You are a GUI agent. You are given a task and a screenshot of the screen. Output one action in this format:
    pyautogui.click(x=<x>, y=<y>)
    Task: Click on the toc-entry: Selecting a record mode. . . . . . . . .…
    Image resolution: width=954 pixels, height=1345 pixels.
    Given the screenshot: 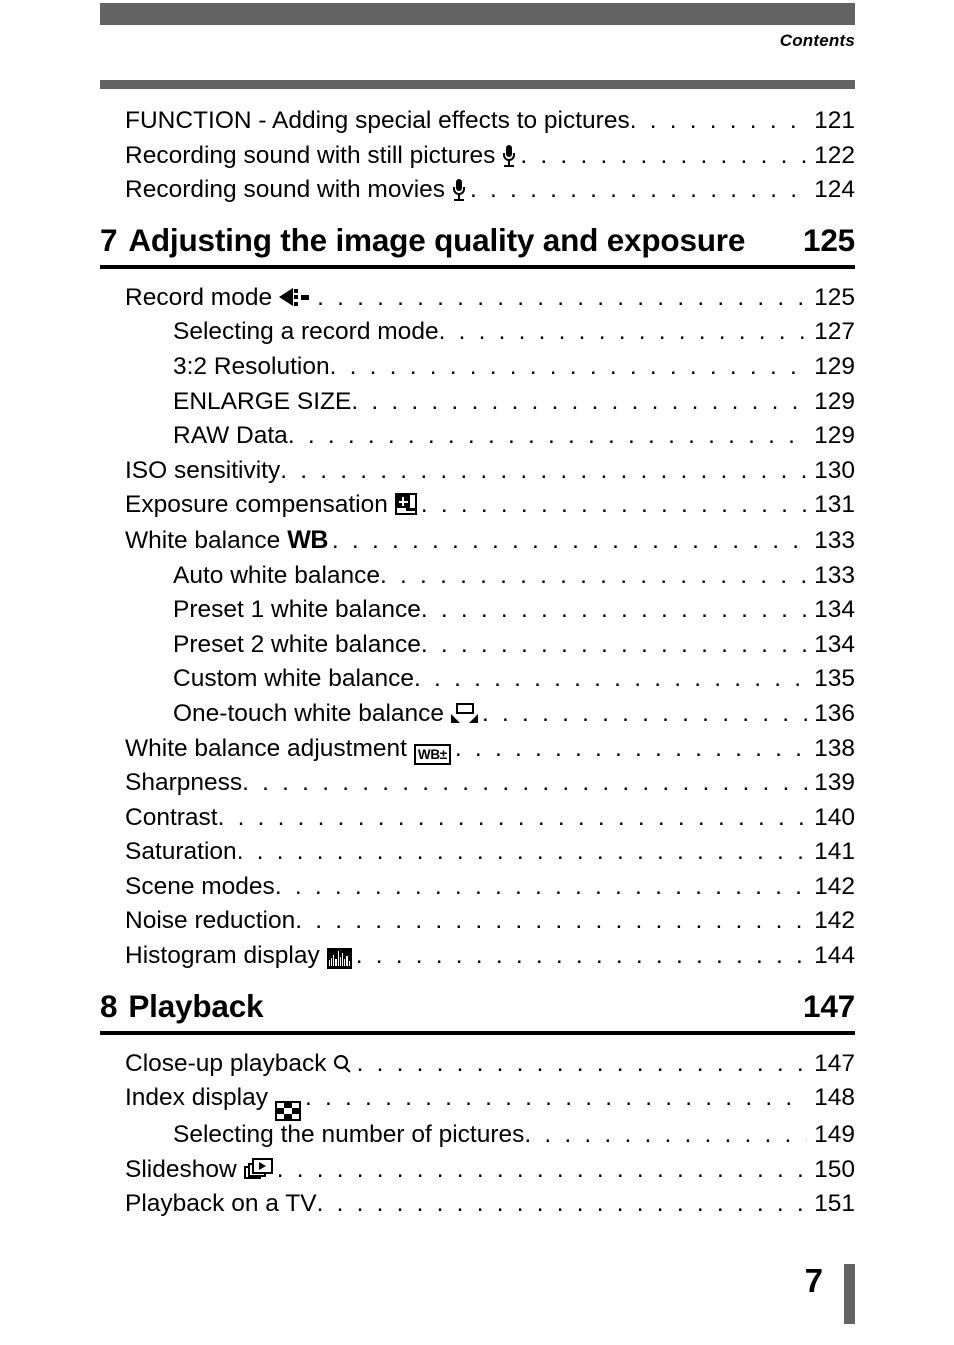 What is the action you would take?
    pyautogui.click(x=477, y=332)
    